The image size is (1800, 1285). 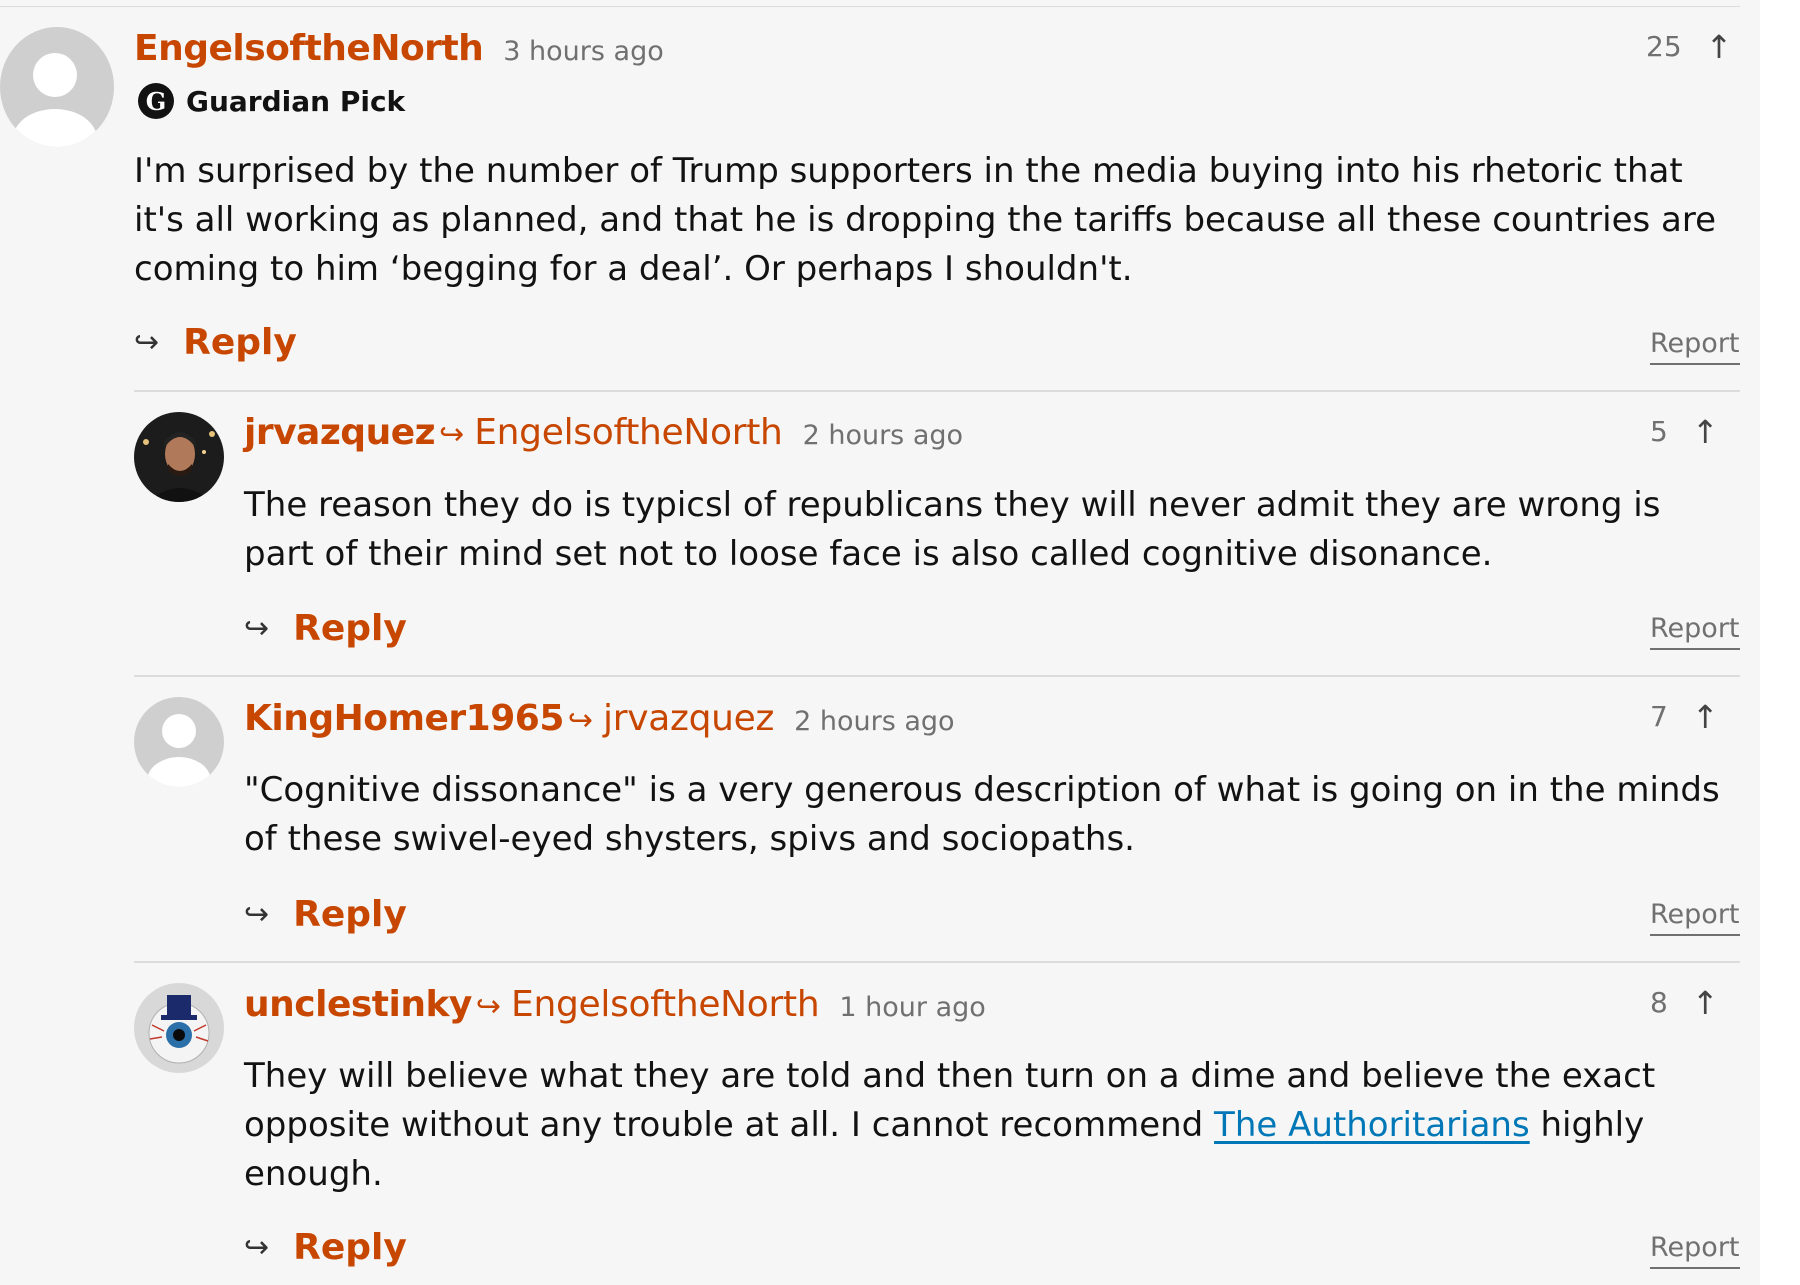 What do you see at coordinates (1659, 716) in the screenshot?
I see `vote-count: 7` at bounding box center [1659, 716].